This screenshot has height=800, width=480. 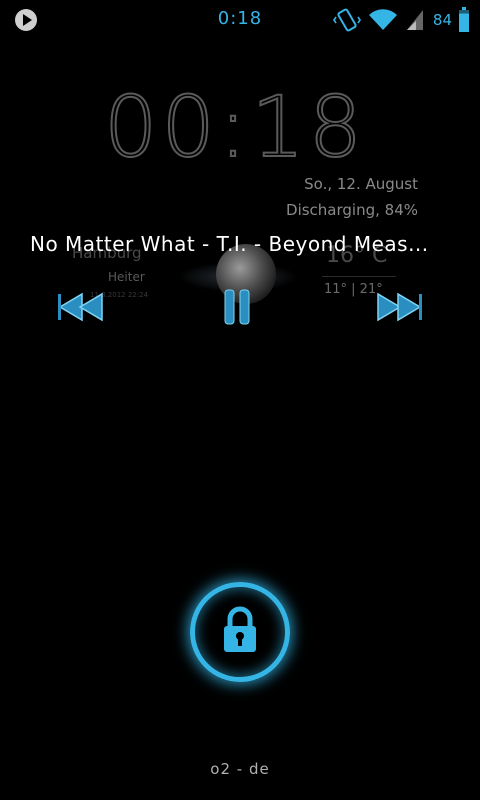 I want to click on lock-date: So., 12. August, so click(x=361, y=184).